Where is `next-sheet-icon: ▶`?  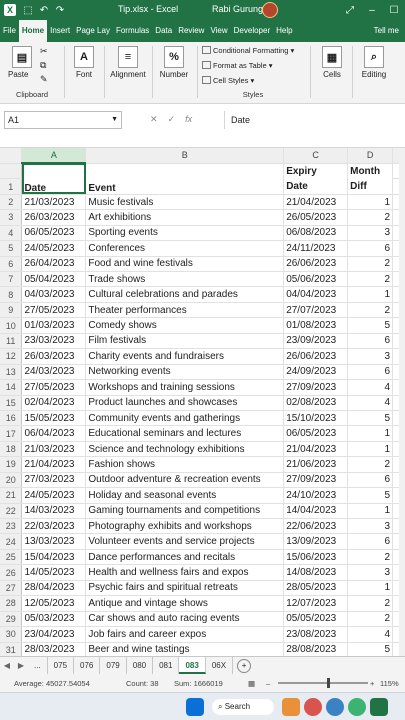 next-sheet-icon: ▶ is located at coordinates (21, 665).